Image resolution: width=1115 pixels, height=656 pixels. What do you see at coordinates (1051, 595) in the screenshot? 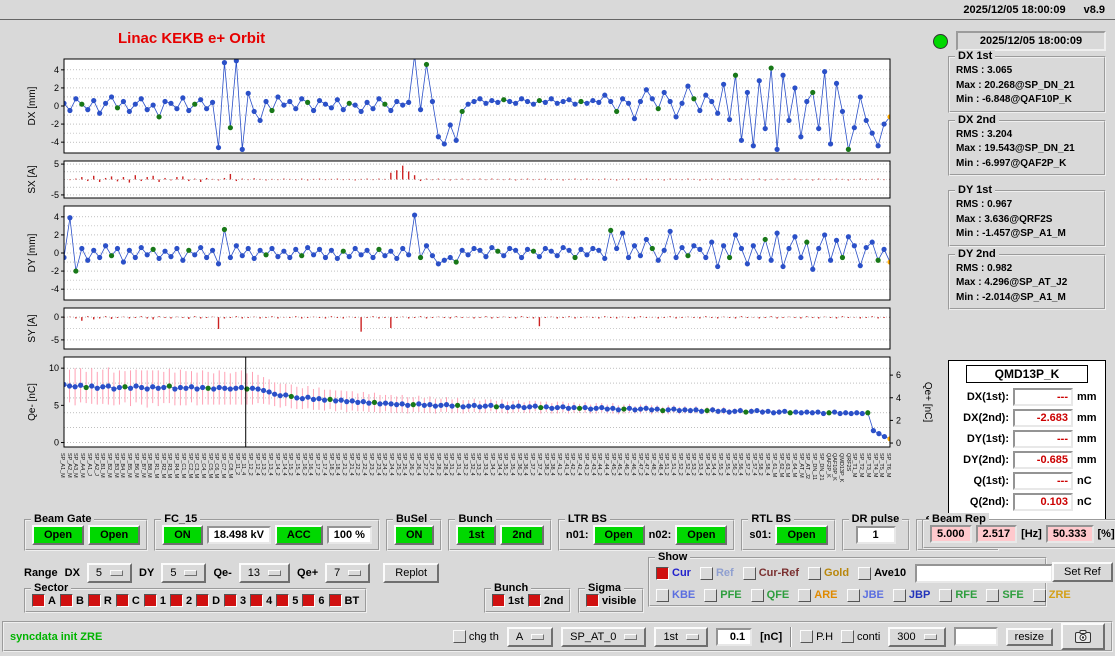
I see `show-zre-checkbox: ZRE` at bounding box center [1051, 595].